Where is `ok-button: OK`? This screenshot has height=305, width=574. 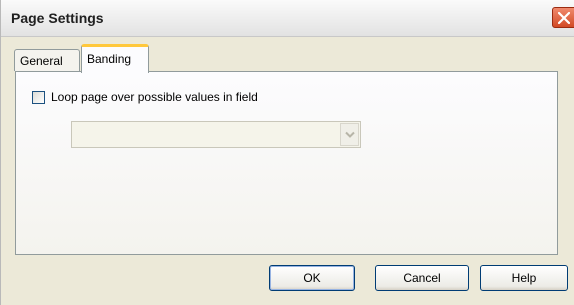
ok-button: OK is located at coordinates (312, 278).